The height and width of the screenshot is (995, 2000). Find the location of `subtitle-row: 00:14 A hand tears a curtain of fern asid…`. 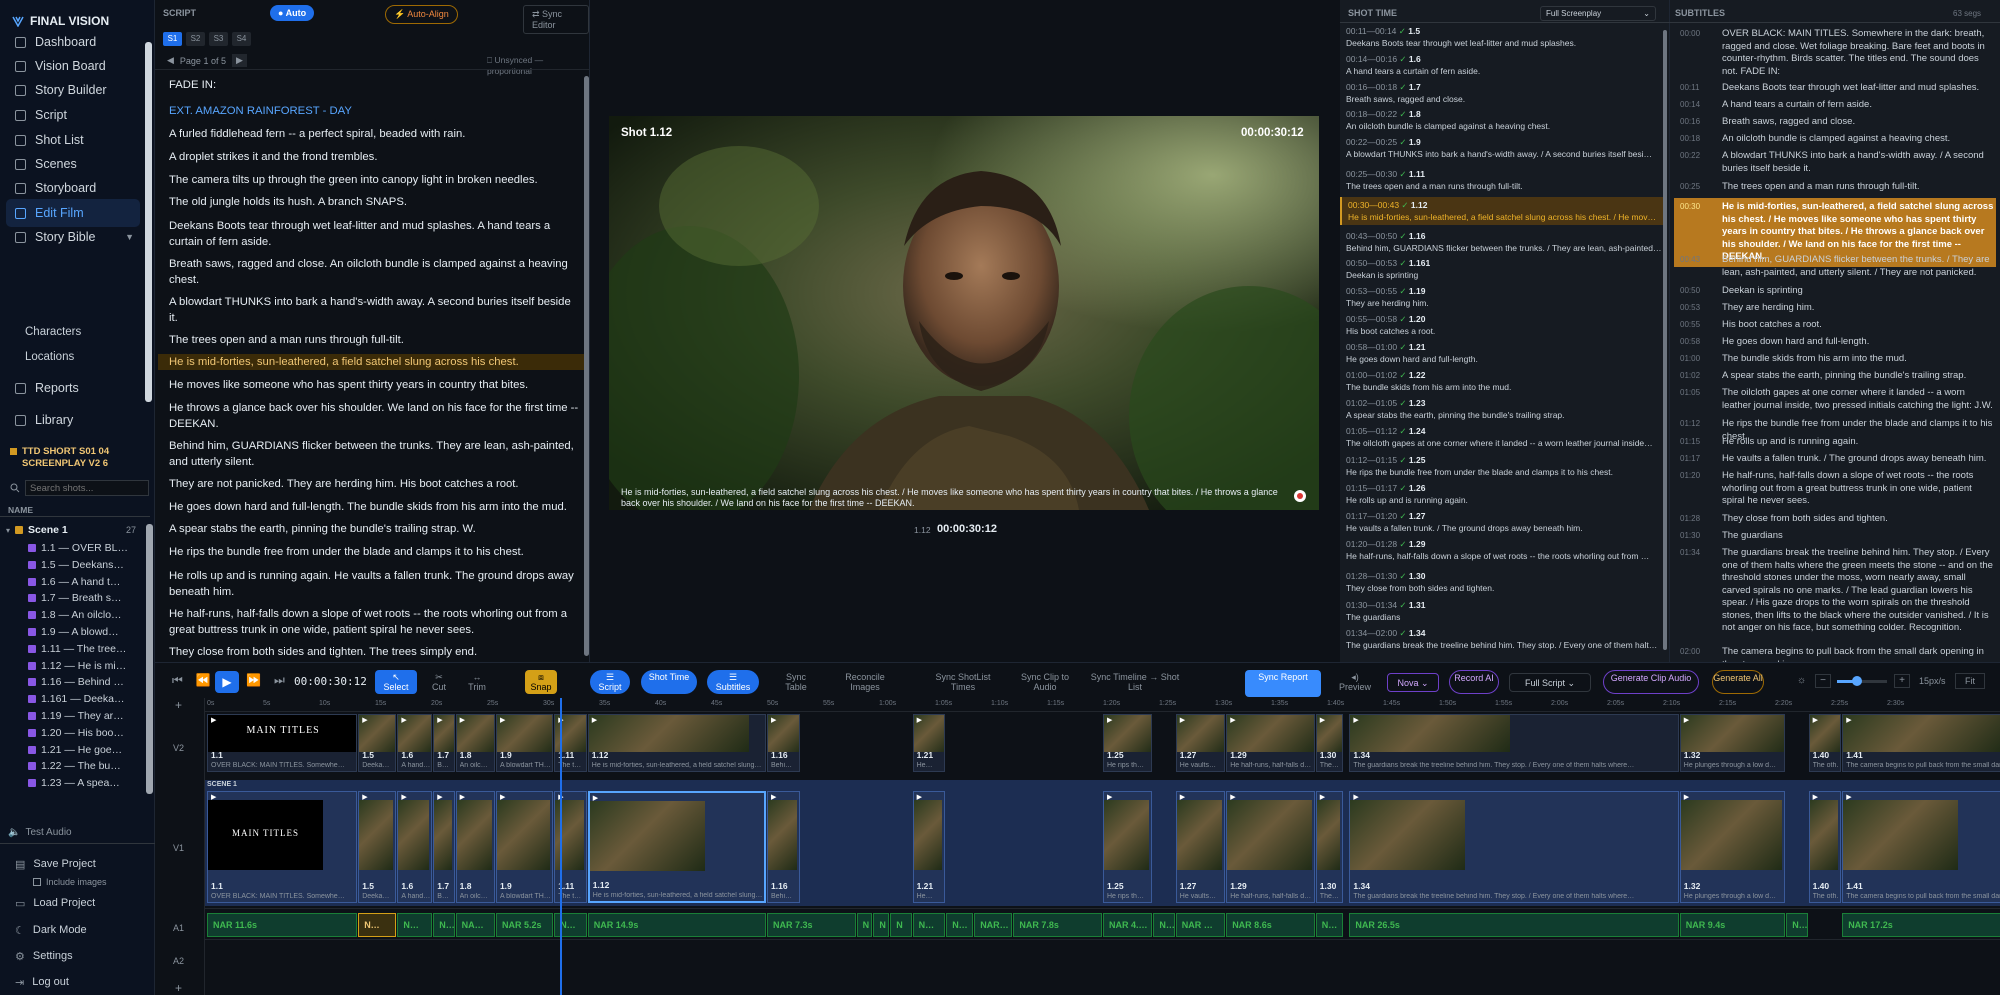

subtitle-row: 00:14 A hand tears a curtain of fern asid… is located at coordinates (1835, 105).